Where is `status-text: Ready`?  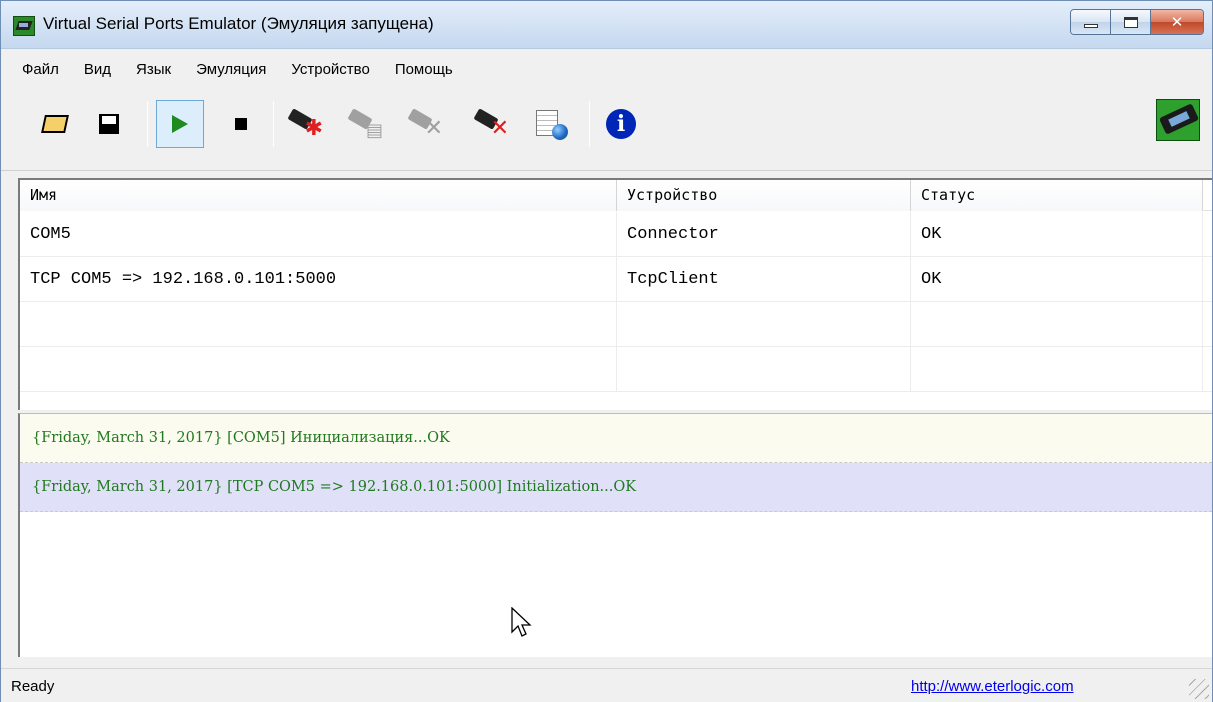
status-text: Ready is located at coordinates (33, 686).